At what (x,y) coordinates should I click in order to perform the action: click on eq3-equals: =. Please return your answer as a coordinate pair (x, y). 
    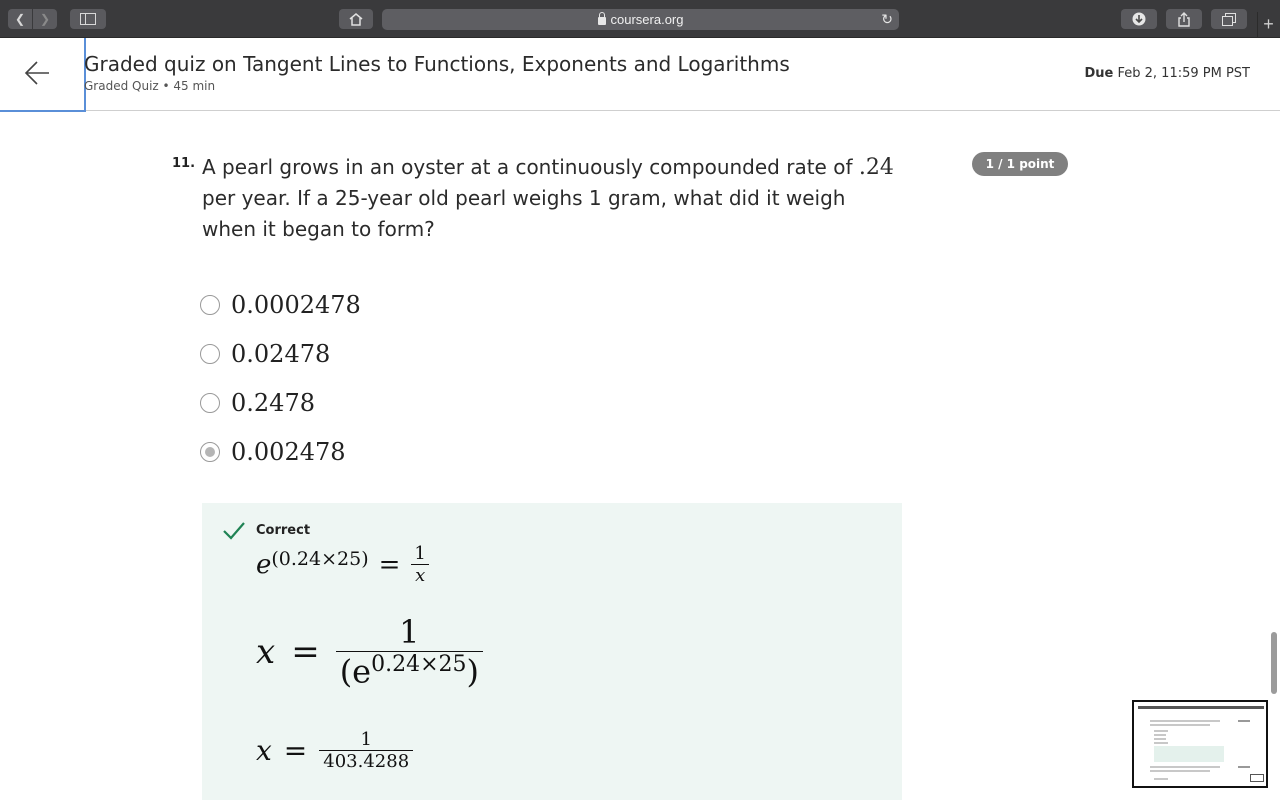
    Looking at the image, I should click on (295, 750).